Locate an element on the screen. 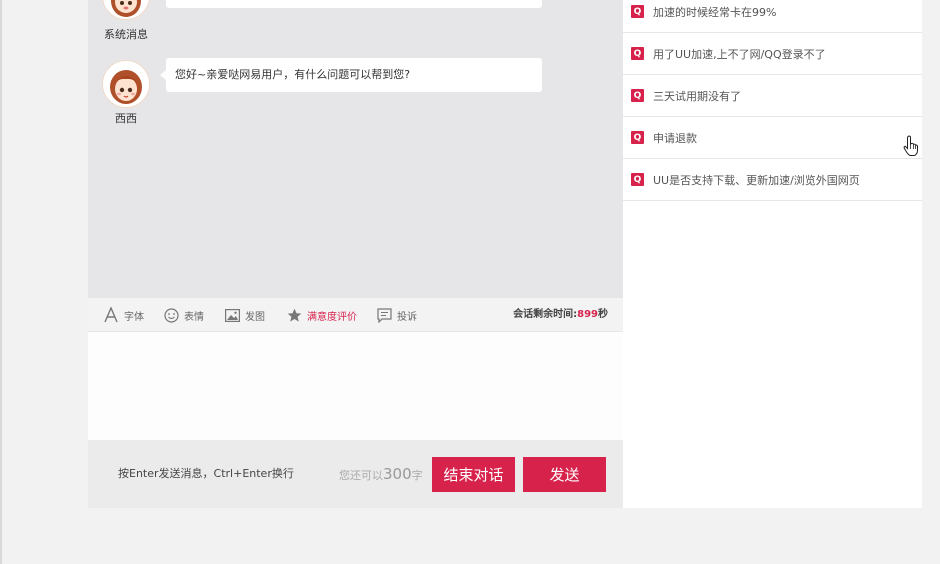 Image resolution: width=940 pixels, height=564 pixels. faq-item: Q 申请退款 is located at coordinates (772, 138).